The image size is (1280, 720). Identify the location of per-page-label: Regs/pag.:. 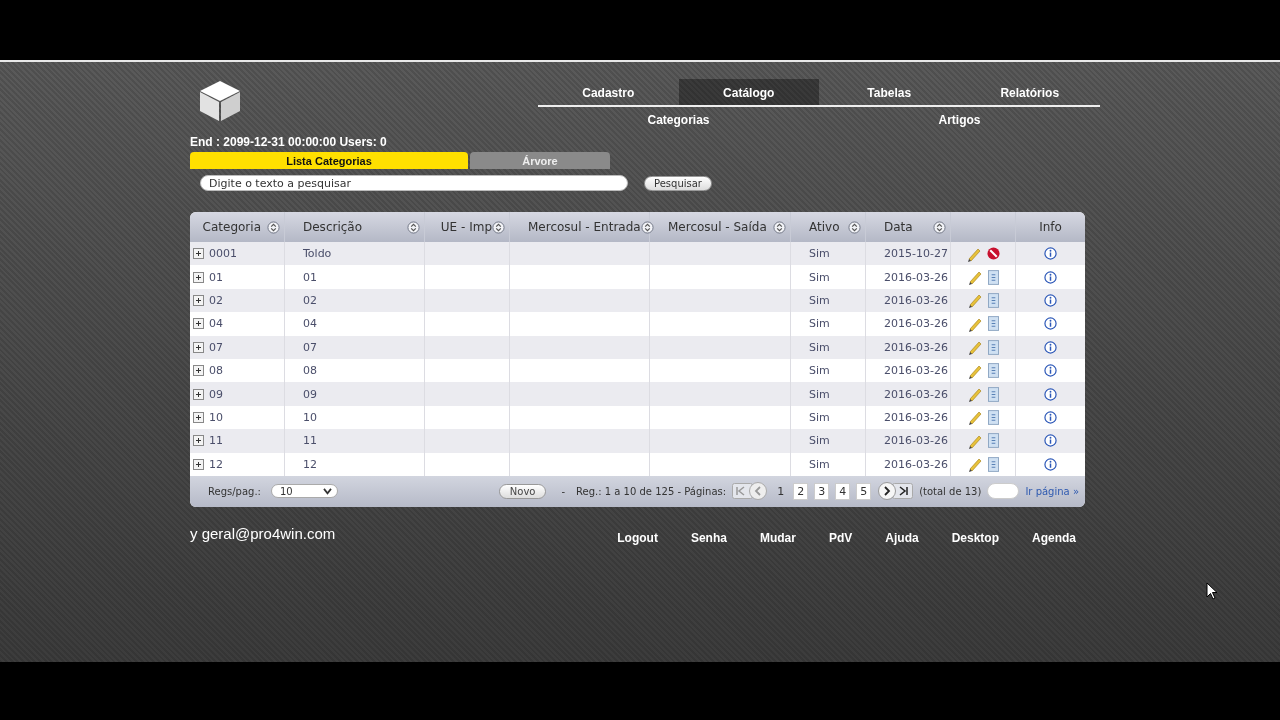
(234, 491).